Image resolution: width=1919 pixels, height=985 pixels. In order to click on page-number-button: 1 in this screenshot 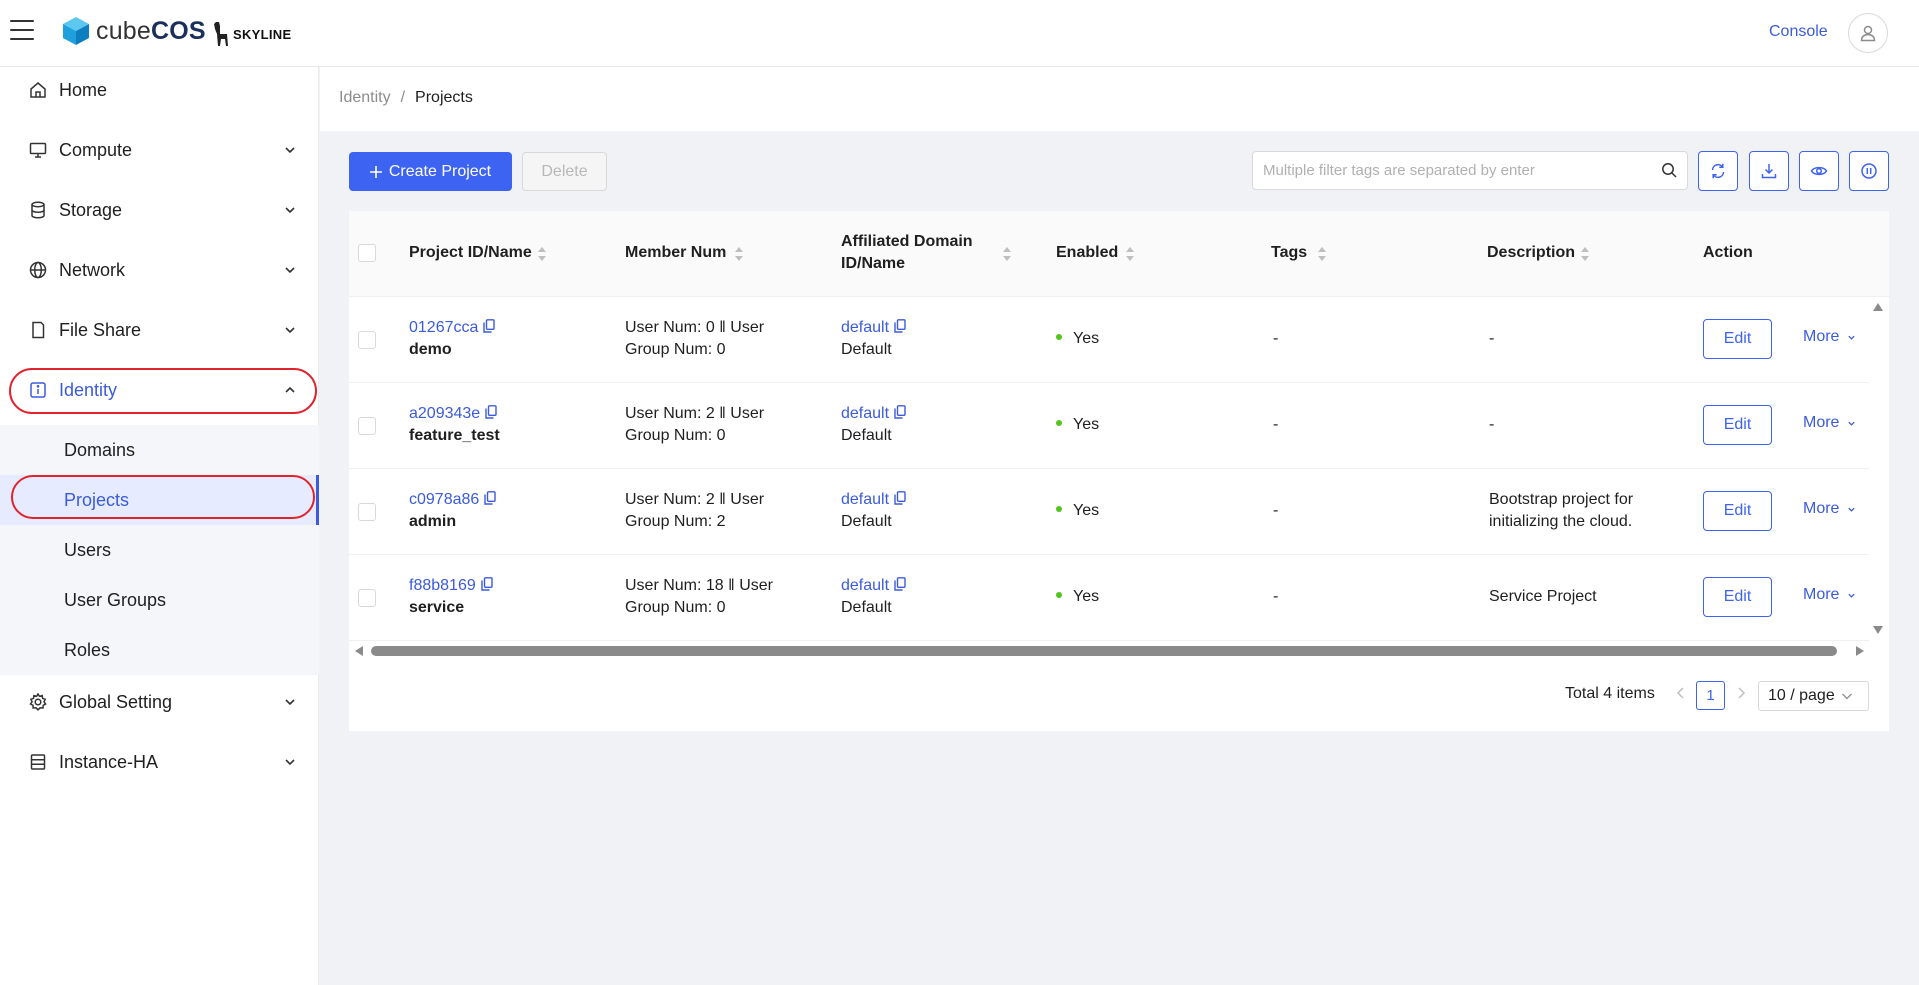, I will do `click(1710, 695)`.